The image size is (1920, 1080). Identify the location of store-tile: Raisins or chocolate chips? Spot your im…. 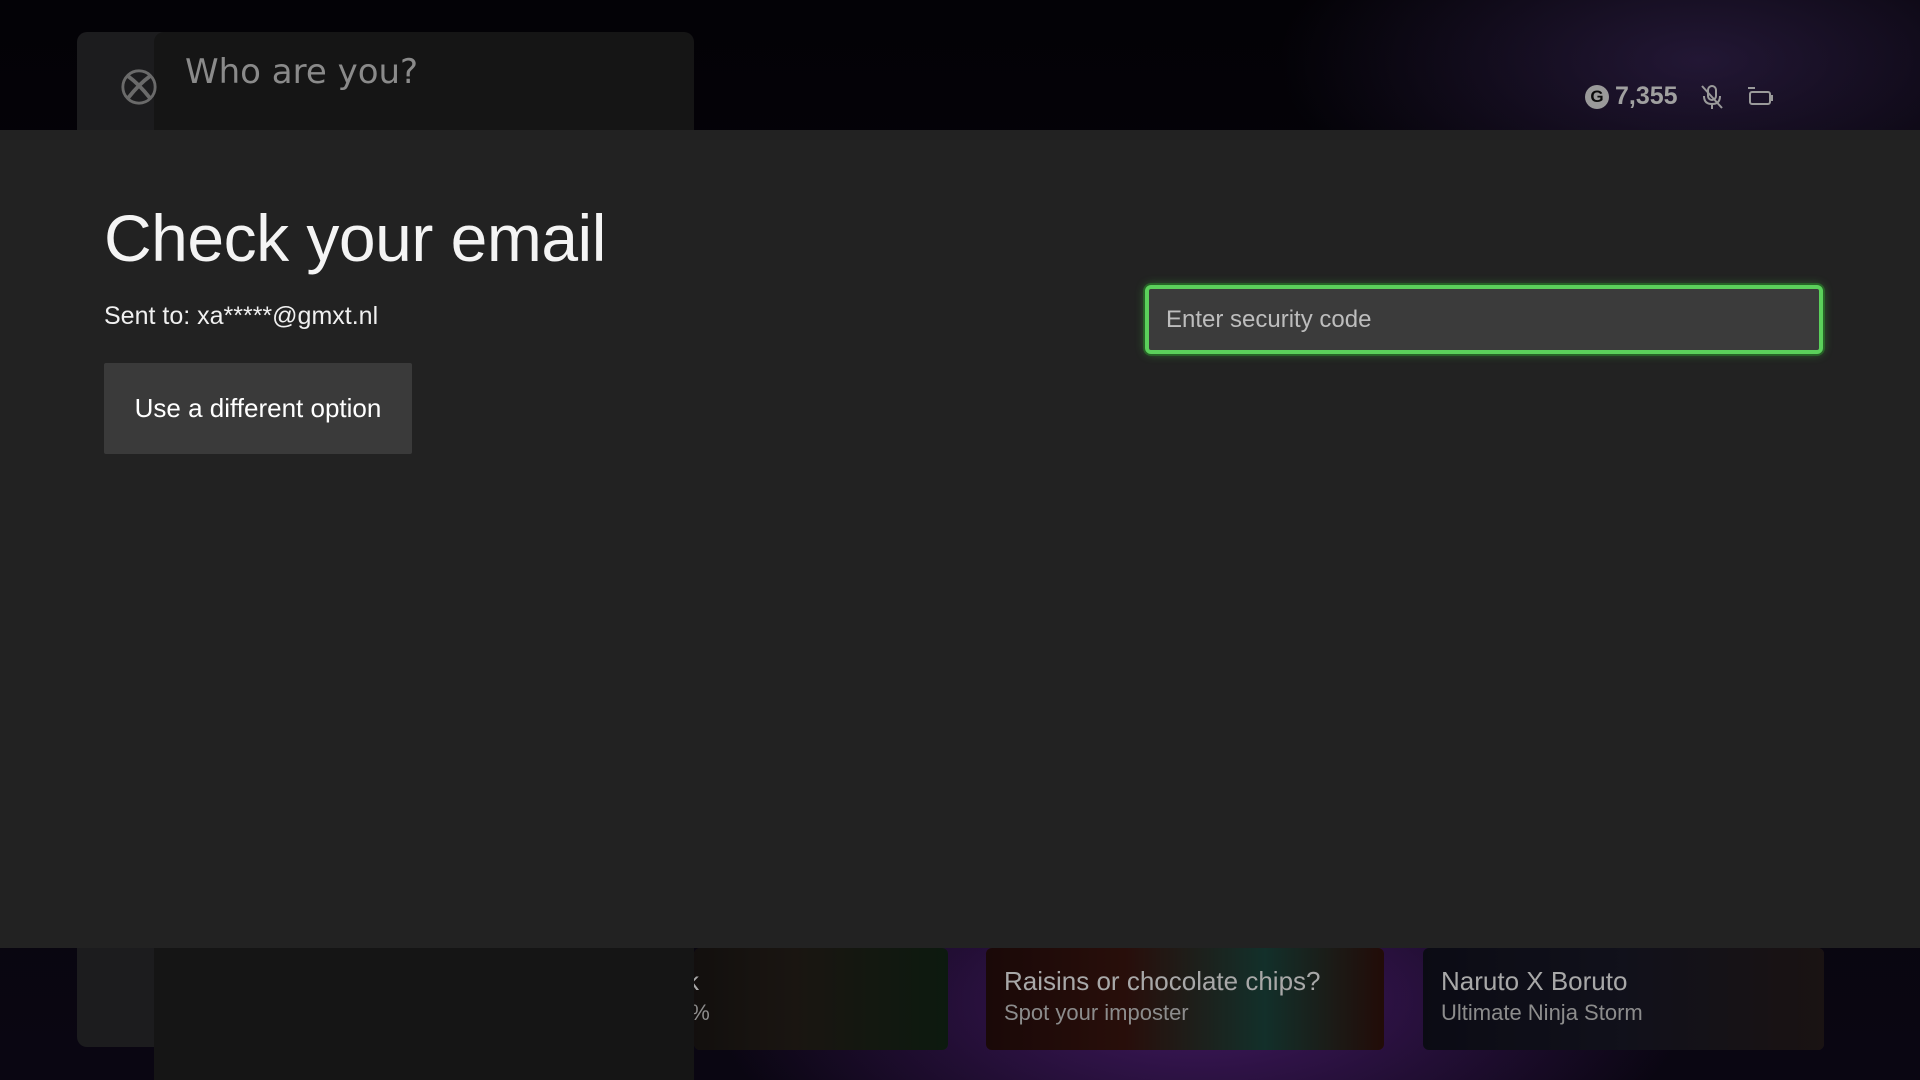
(1185, 999).